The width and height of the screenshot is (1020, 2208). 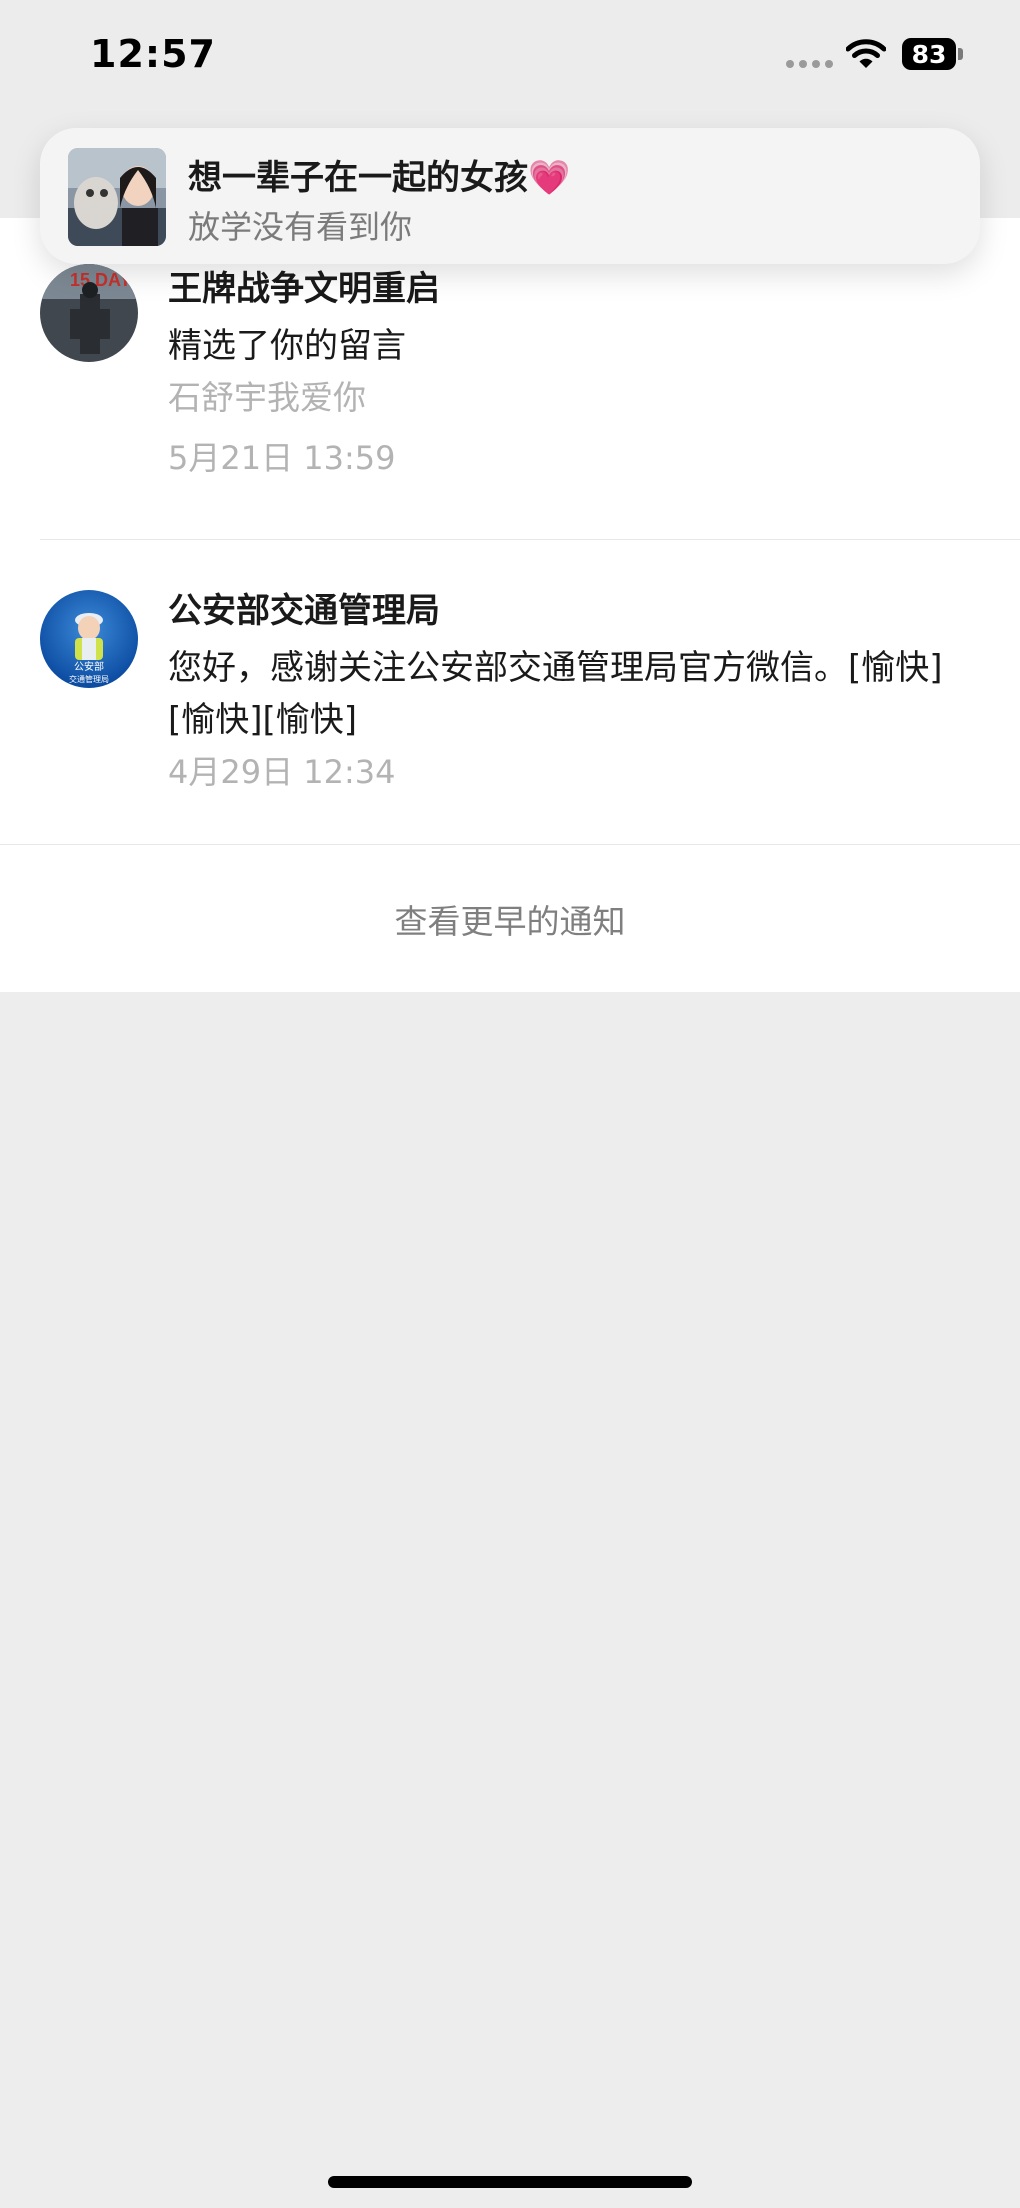 What do you see at coordinates (379, 178) in the screenshot?
I see `banner-title: 想一辈子在一起的女孩💗` at bounding box center [379, 178].